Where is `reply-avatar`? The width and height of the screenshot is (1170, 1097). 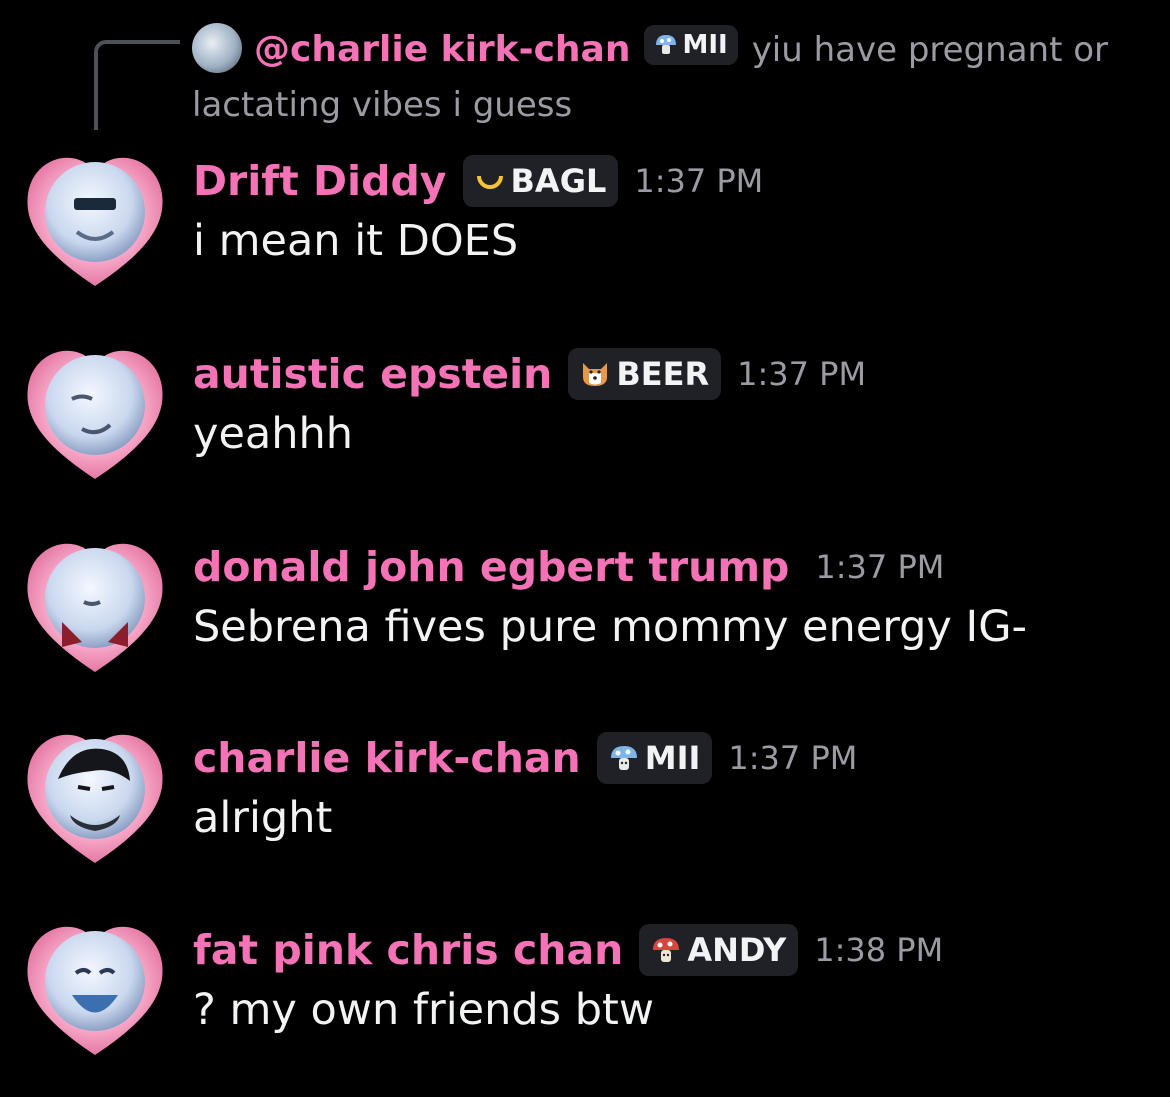 reply-avatar is located at coordinates (217, 48).